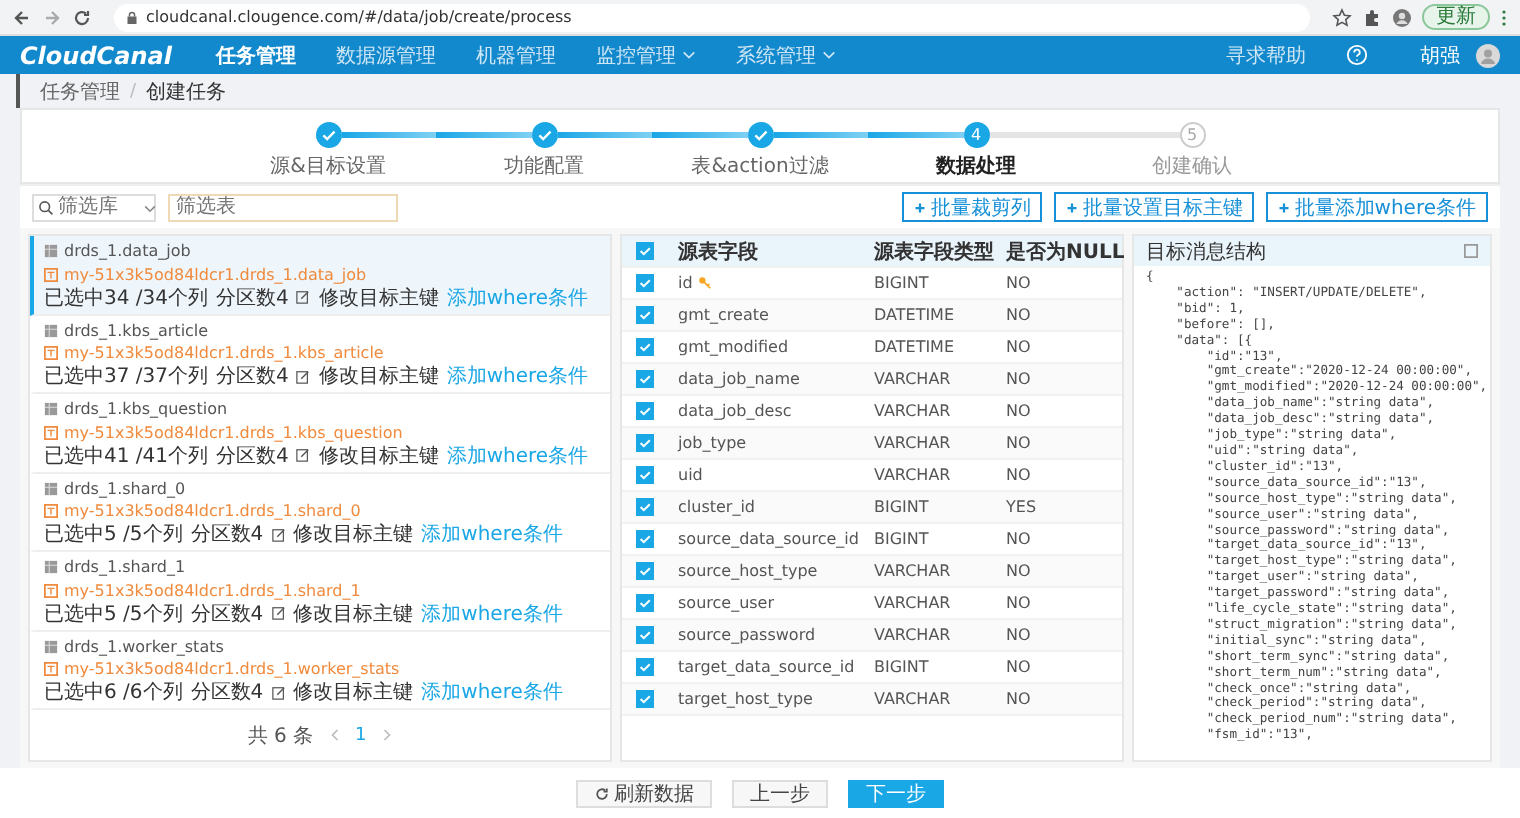 Image resolution: width=1520 pixels, height=818 pixels. What do you see at coordinates (1377, 207) in the screenshot?
I see `batch-button: 批量添加where条件` at bounding box center [1377, 207].